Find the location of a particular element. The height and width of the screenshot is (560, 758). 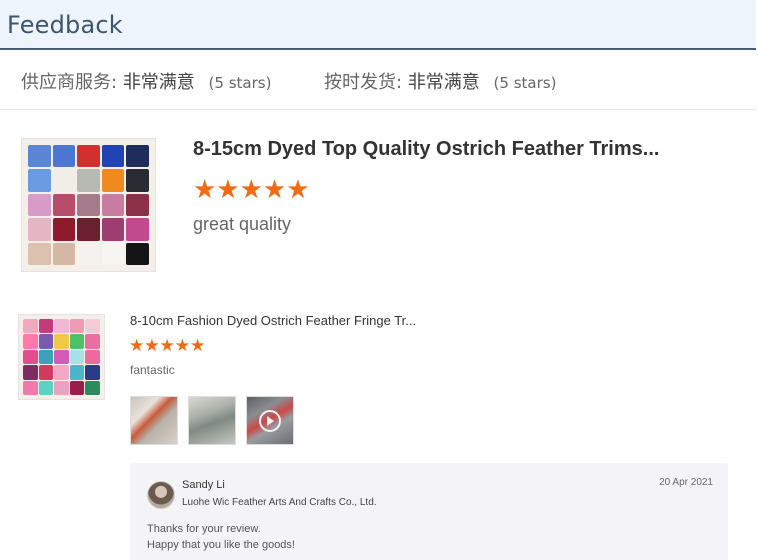

rating-supplier-service: 供应商服务: 非常满意 (5 stars) is located at coordinates (146, 81).